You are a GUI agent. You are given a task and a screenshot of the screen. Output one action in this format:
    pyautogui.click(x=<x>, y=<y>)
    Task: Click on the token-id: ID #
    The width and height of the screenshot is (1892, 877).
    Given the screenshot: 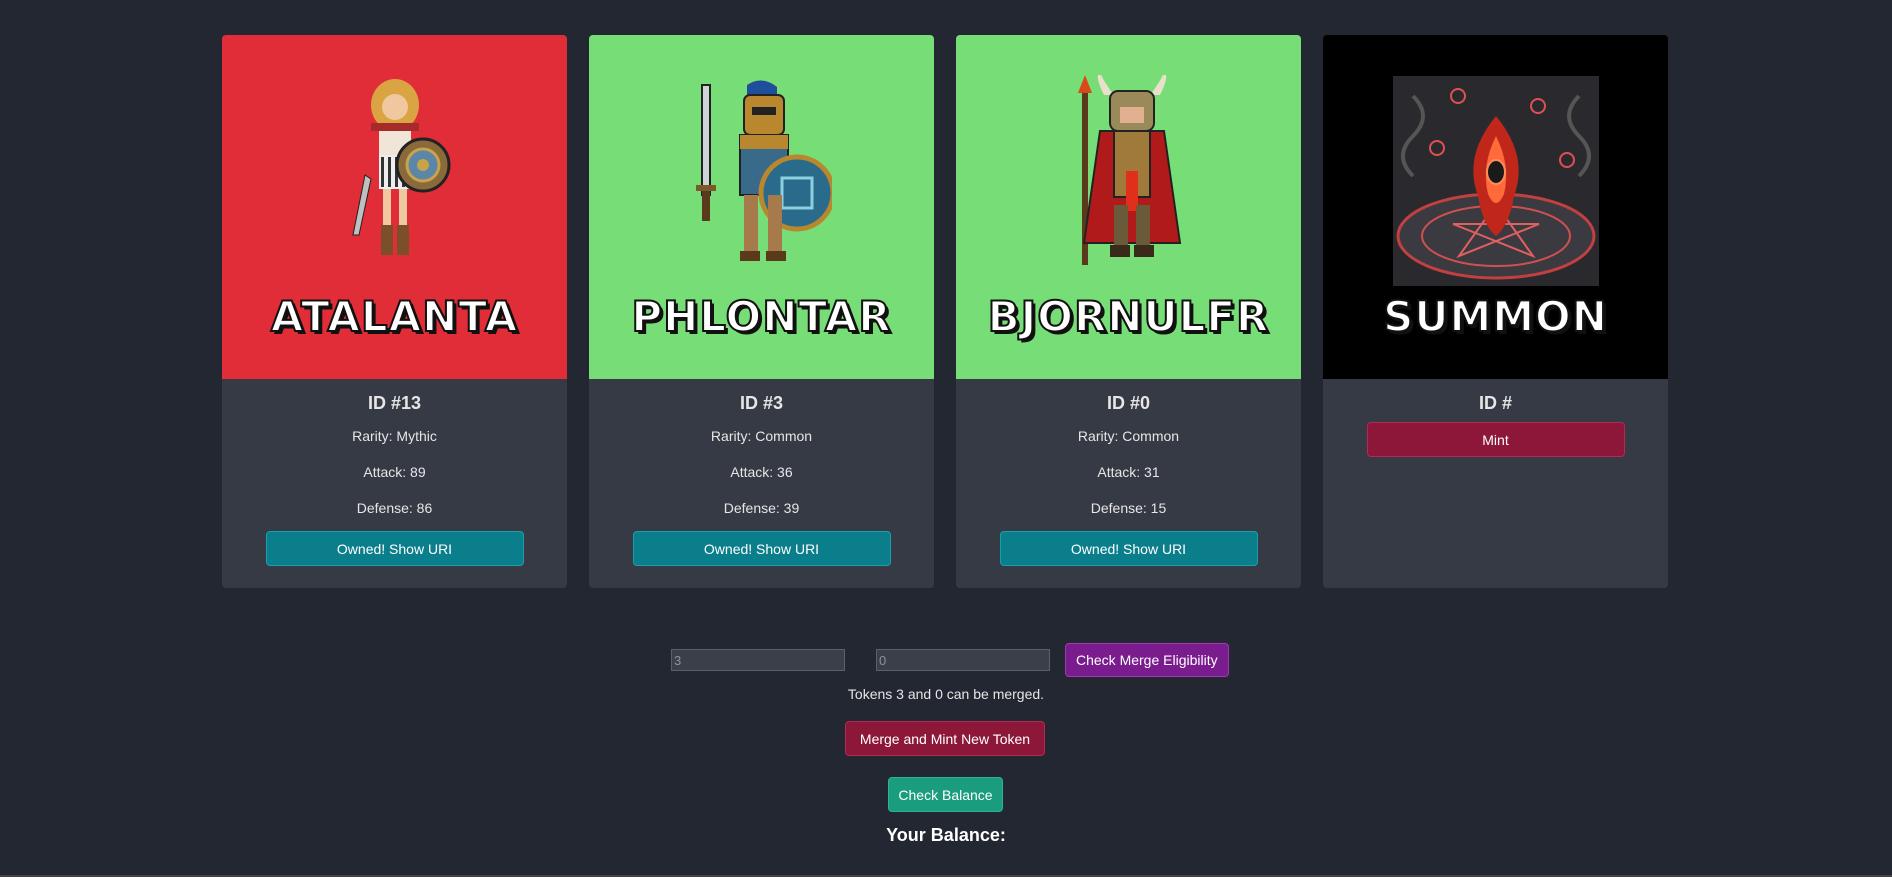 What is the action you would take?
    pyautogui.click(x=1495, y=403)
    